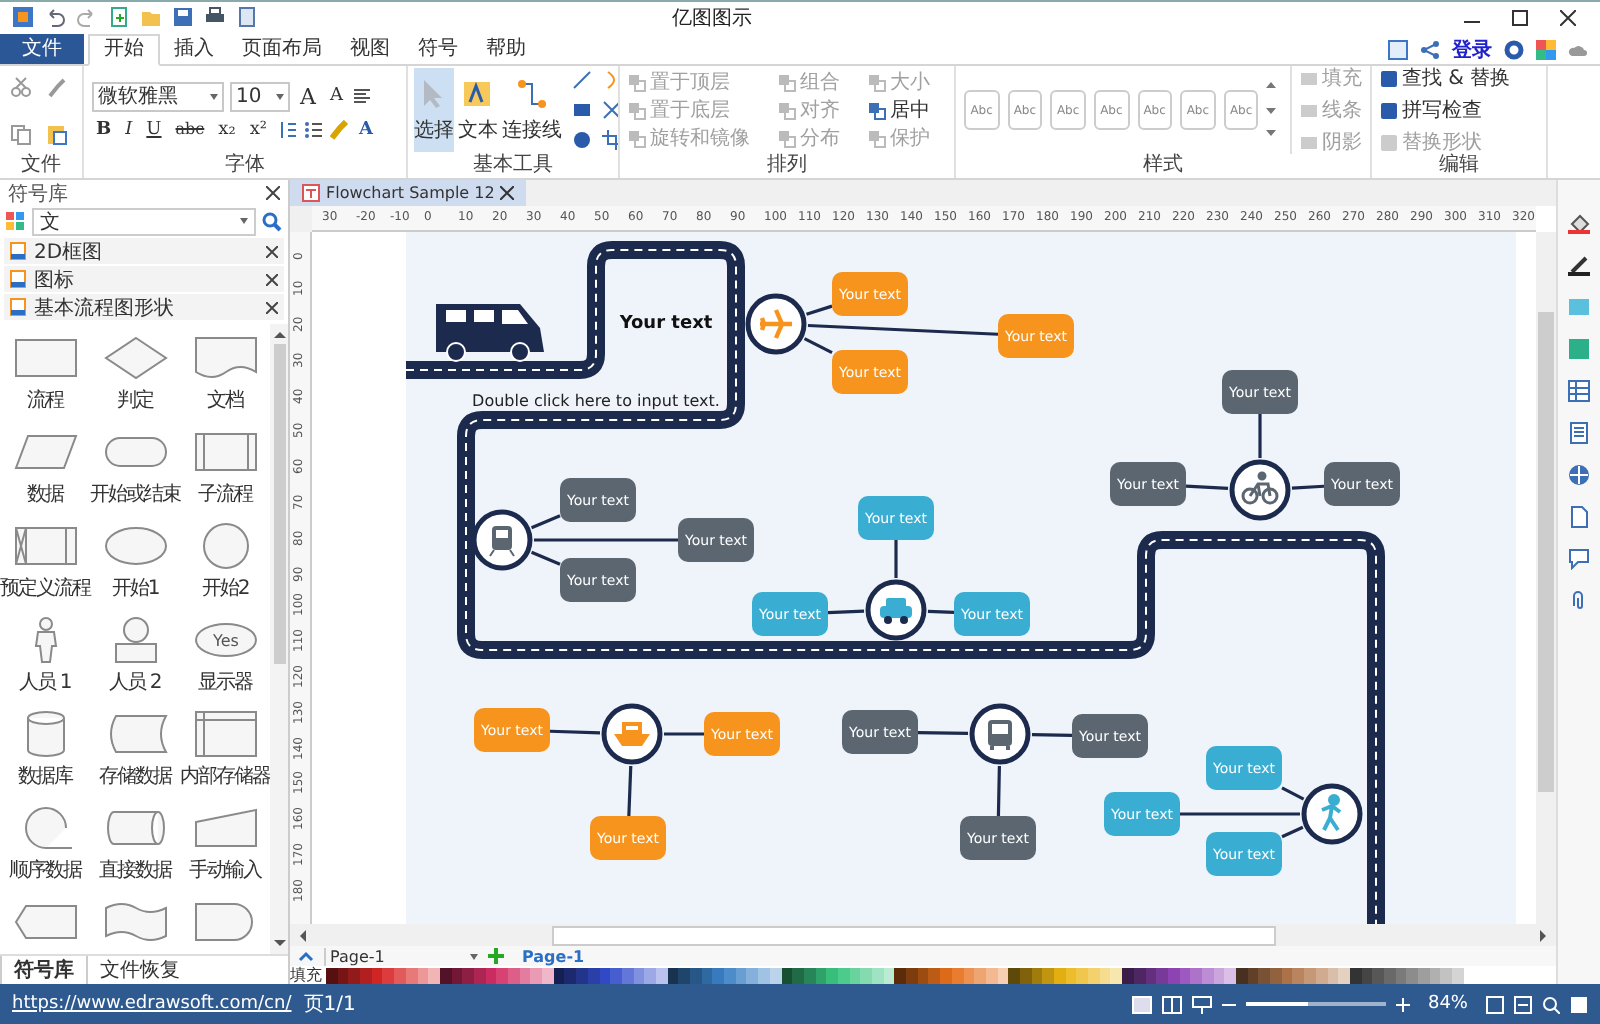  I want to click on brush-icon, so click(56, 86).